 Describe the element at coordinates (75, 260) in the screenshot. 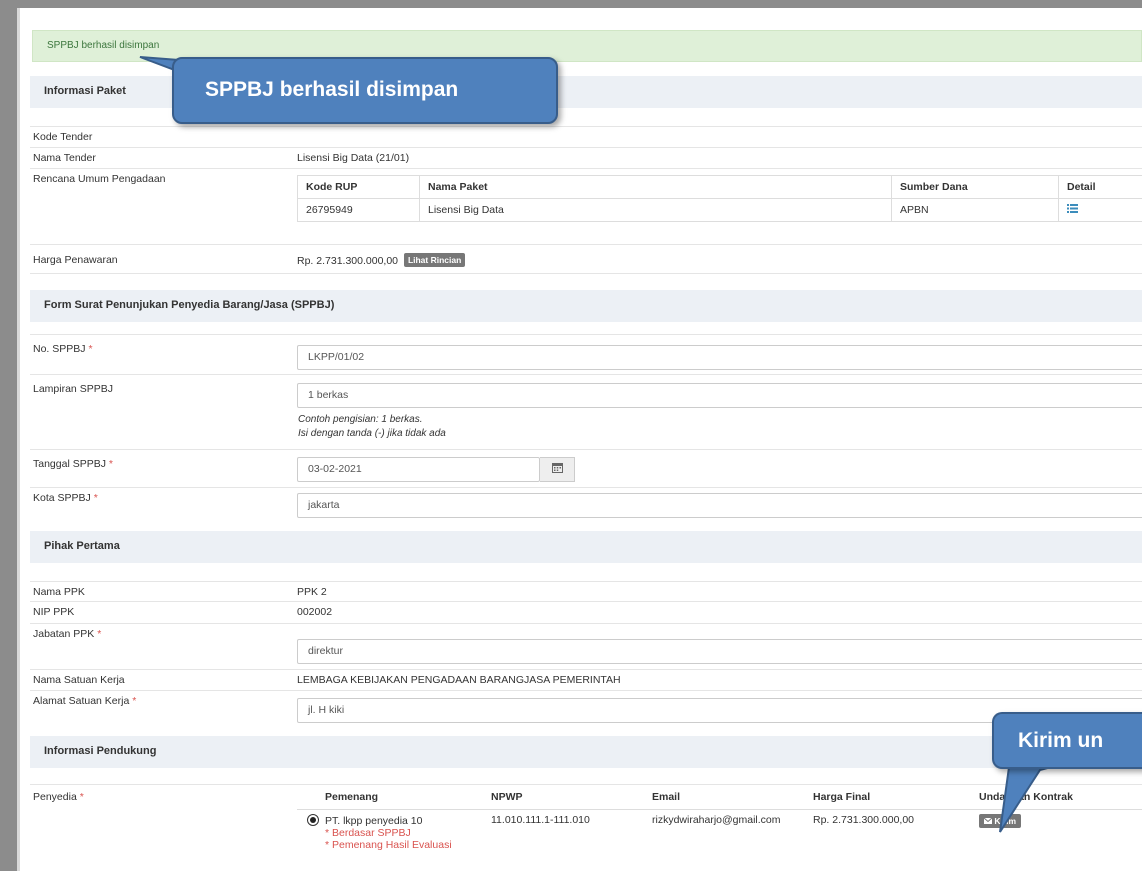

I see `harga-label: Harga Penawaran` at that location.